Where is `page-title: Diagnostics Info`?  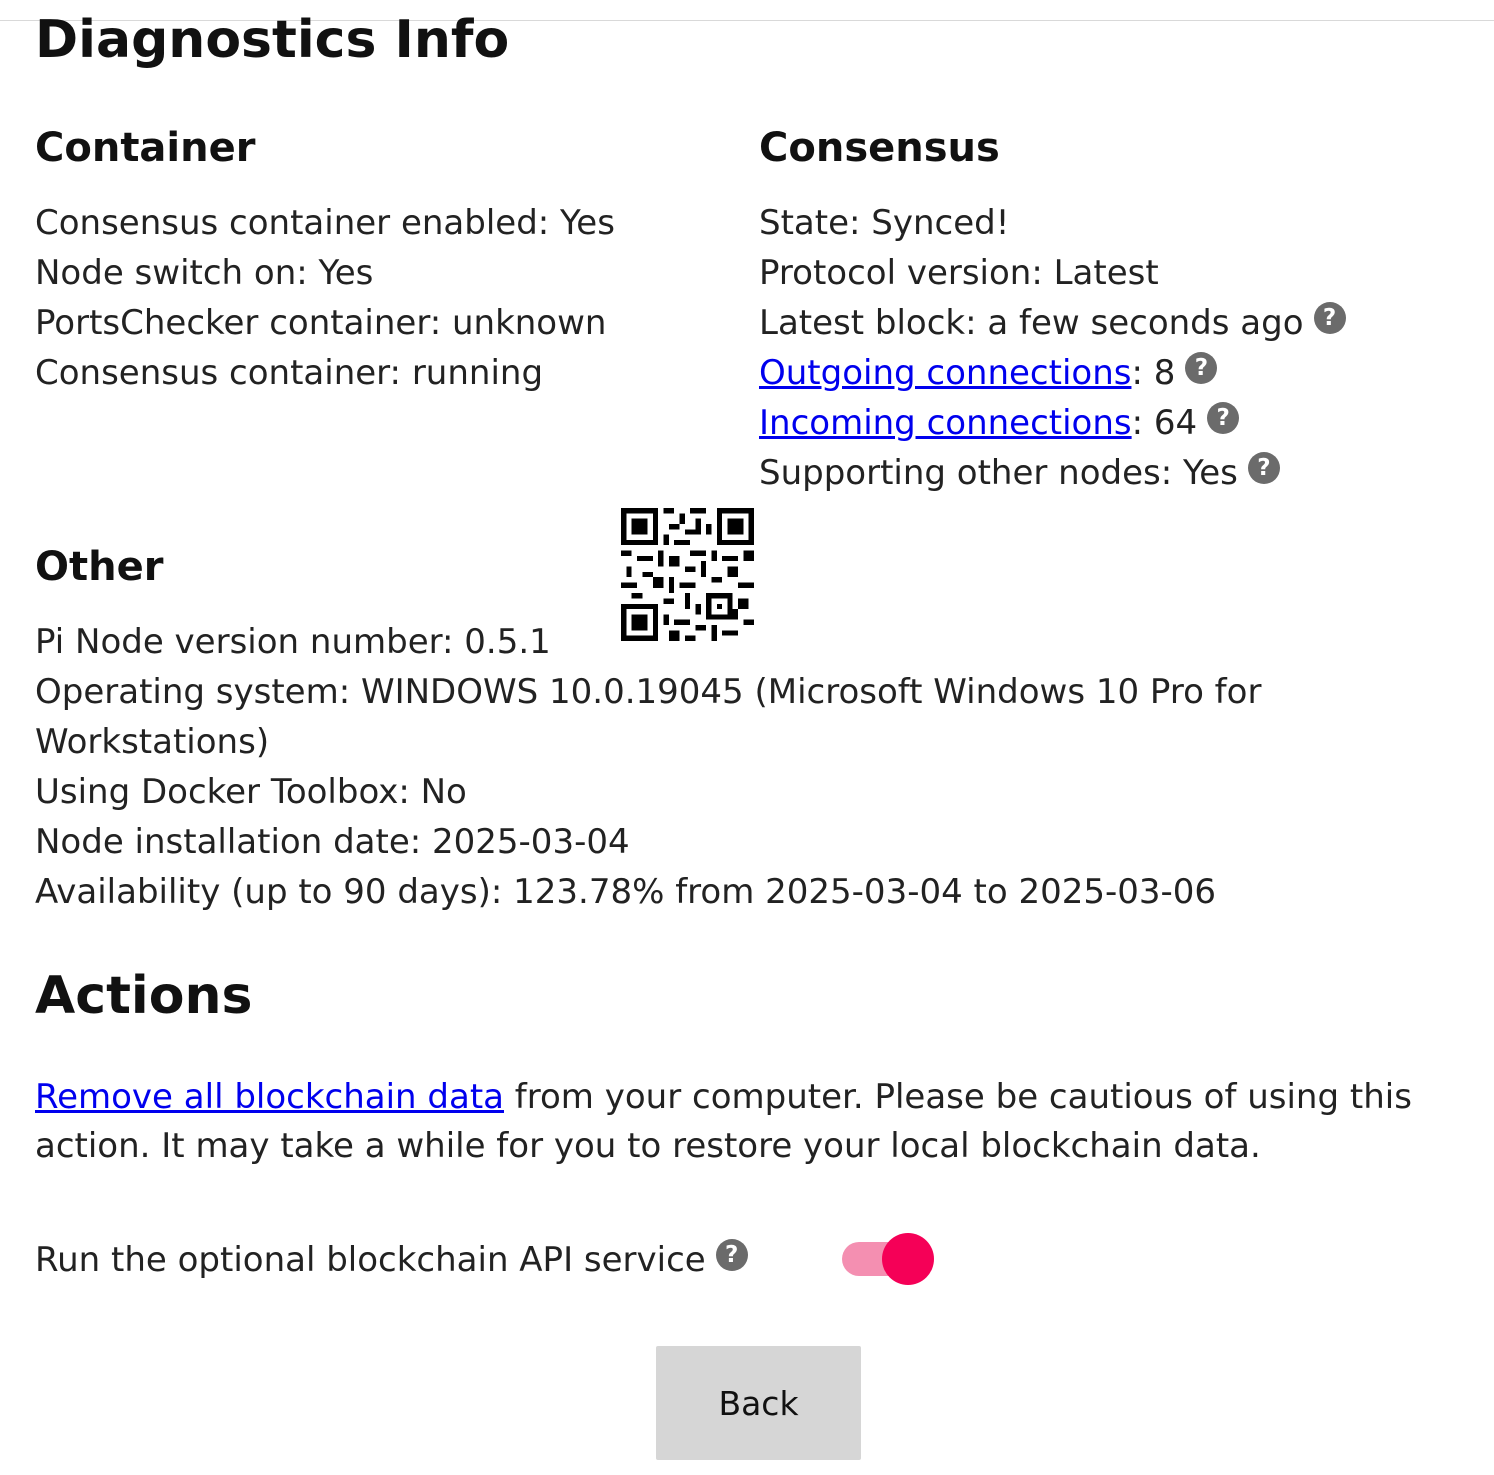
page-title: Diagnostics Info is located at coordinates (272, 40).